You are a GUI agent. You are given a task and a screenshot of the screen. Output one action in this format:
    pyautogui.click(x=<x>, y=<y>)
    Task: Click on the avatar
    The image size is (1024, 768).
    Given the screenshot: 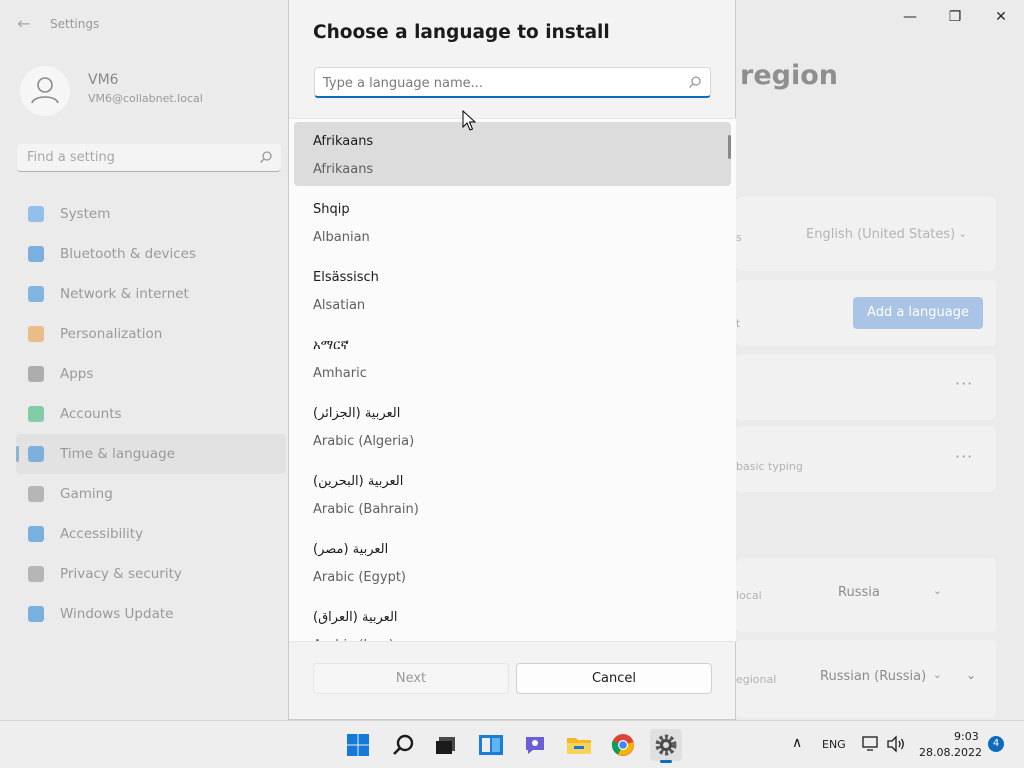 What is the action you would take?
    pyautogui.click(x=45, y=91)
    